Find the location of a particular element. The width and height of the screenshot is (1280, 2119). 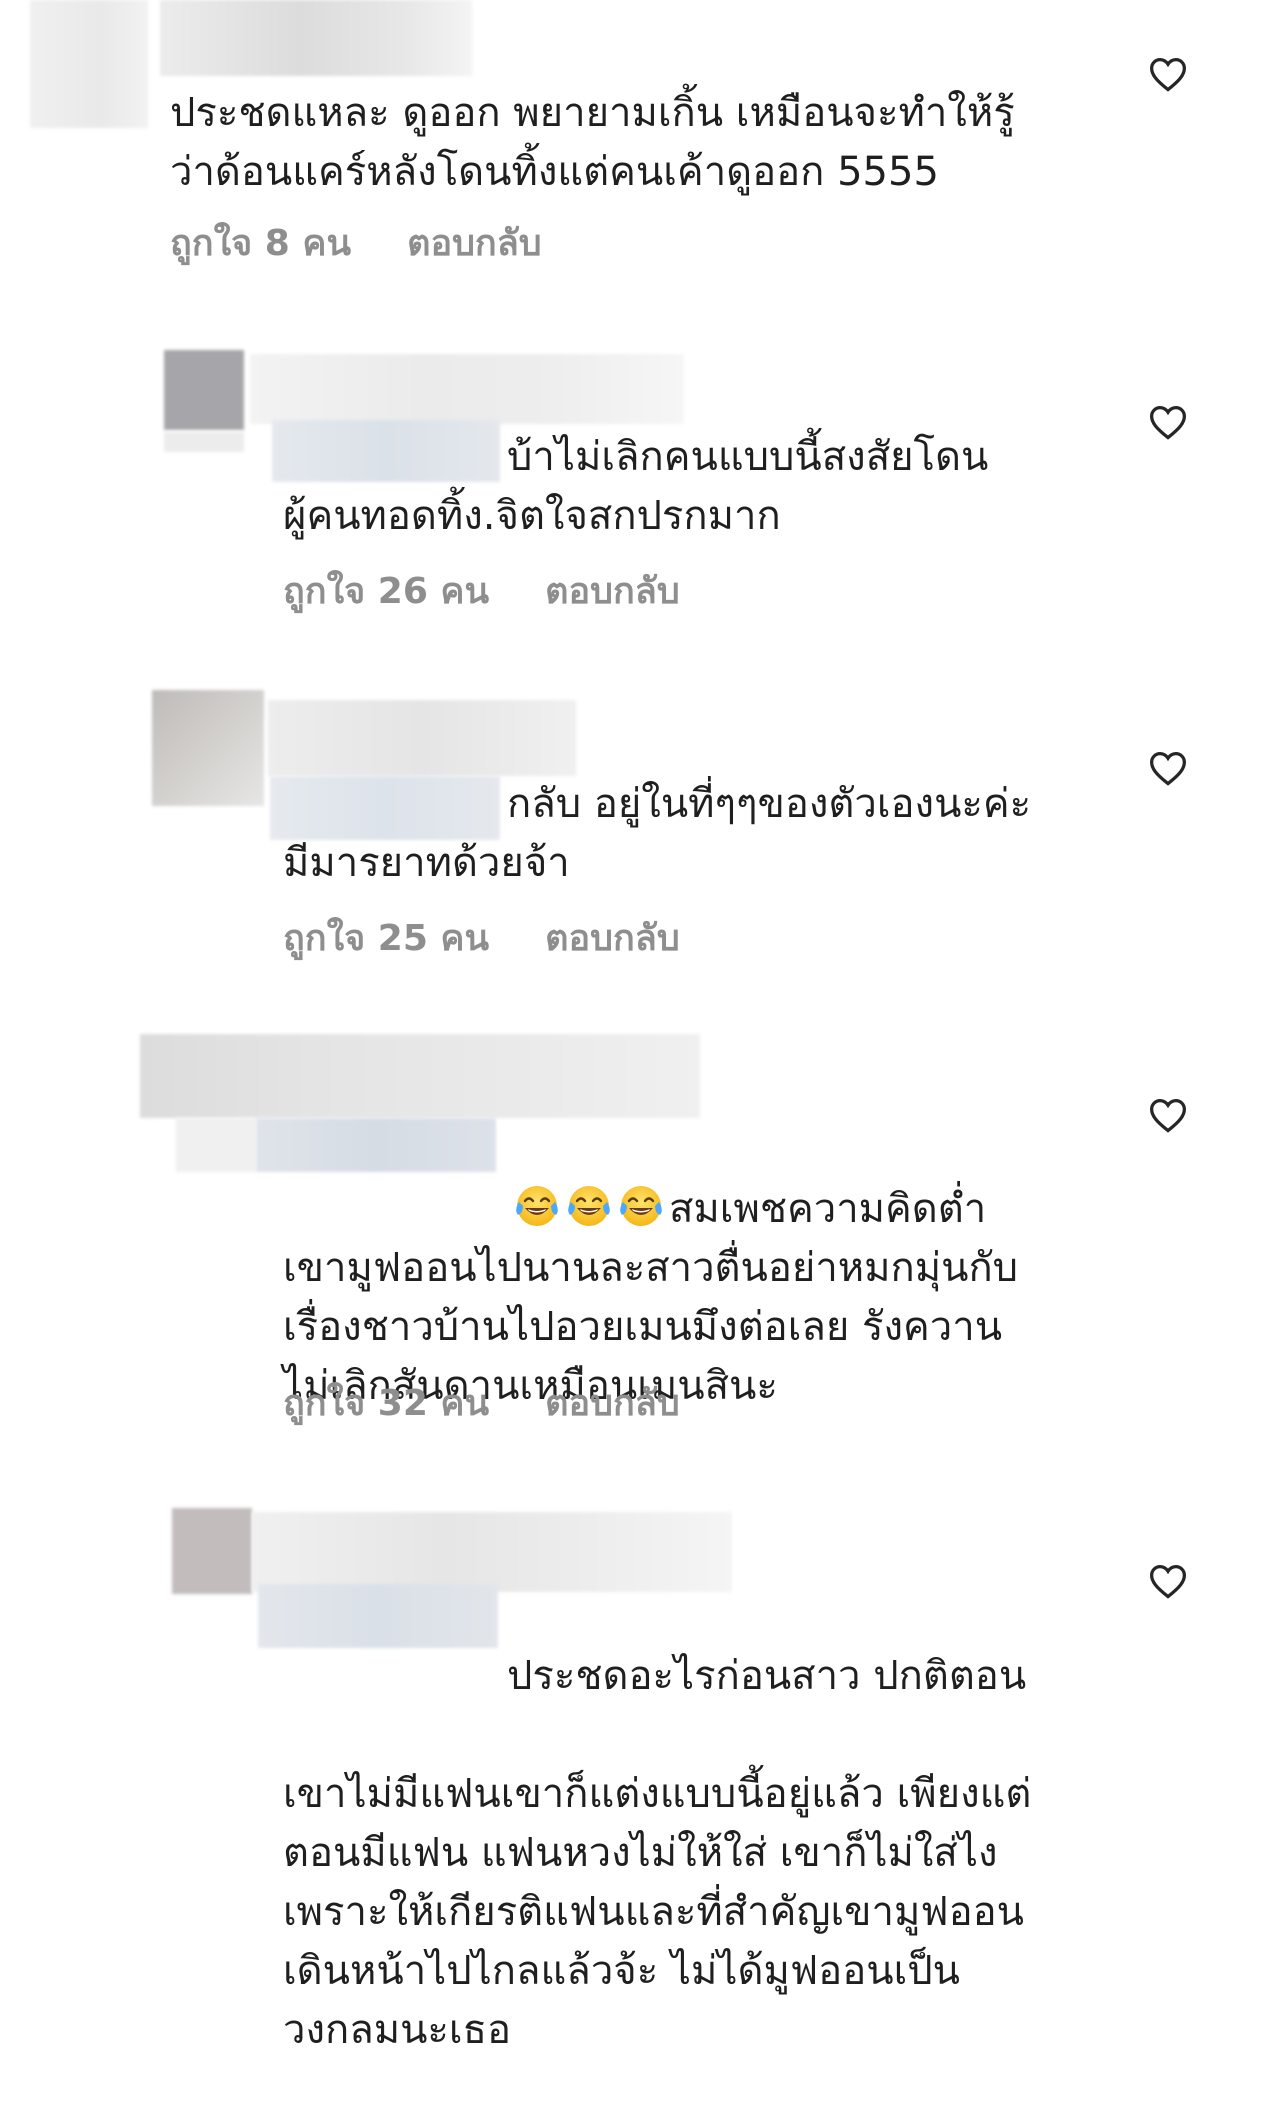

likes-count: ถูกใจ 8 คน is located at coordinates (260, 244).